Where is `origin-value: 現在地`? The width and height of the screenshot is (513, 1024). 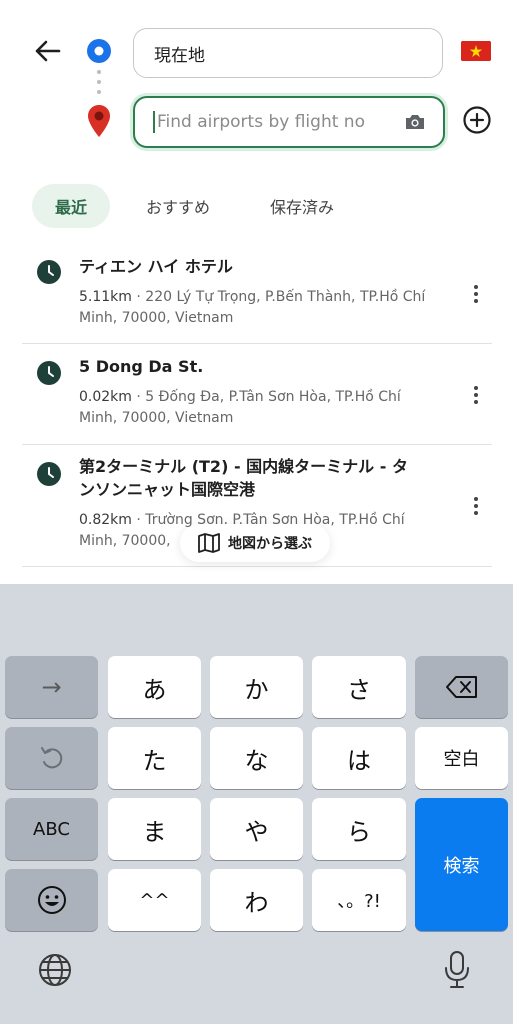 origin-value: 現在地 is located at coordinates (179, 55).